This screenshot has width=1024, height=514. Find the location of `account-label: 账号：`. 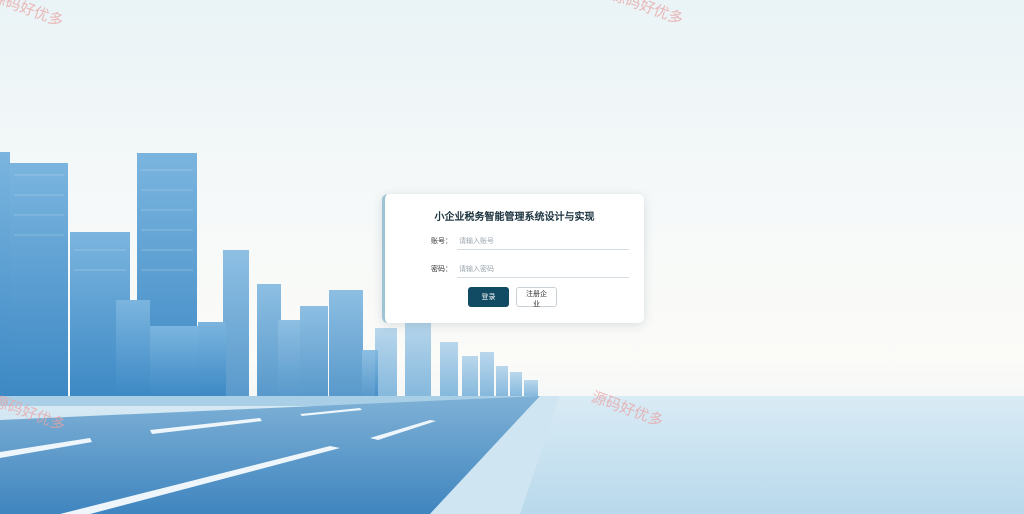

account-label: 账号： is located at coordinates (441, 241).